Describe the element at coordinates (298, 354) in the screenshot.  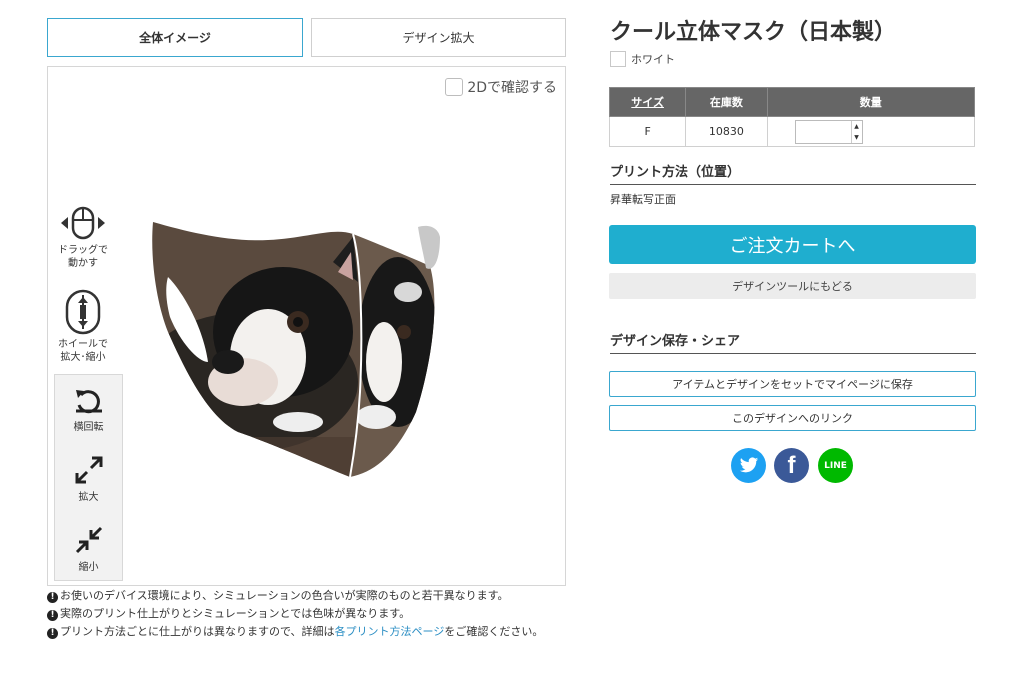
I see `mask-3d-render` at that location.